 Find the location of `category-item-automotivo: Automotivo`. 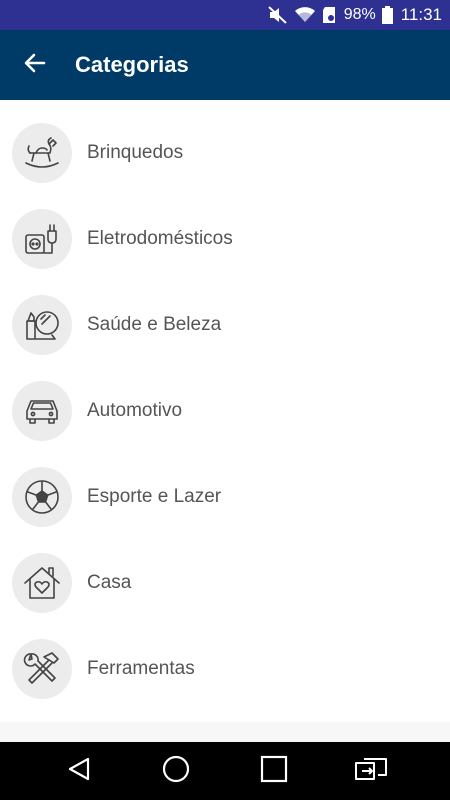

category-item-automotivo: Automotivo is located at coordinates (225, 411).